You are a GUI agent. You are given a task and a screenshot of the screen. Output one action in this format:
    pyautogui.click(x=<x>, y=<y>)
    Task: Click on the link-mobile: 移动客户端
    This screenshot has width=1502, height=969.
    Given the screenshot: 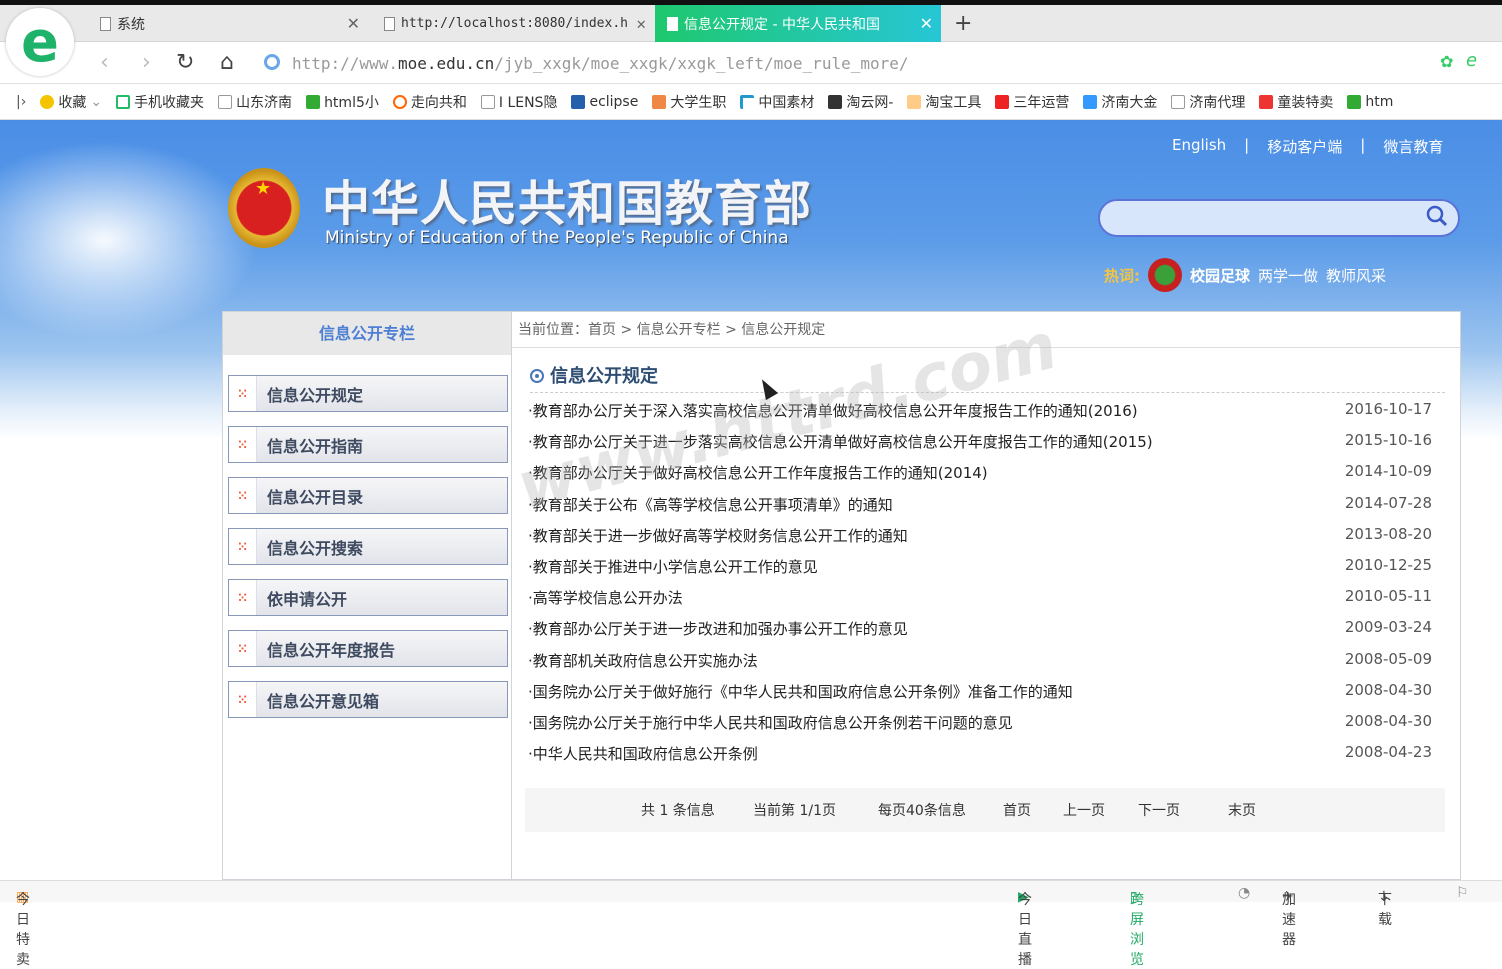 What is the action you would take?
    pyautogui.click(x=1304, y=146)
    